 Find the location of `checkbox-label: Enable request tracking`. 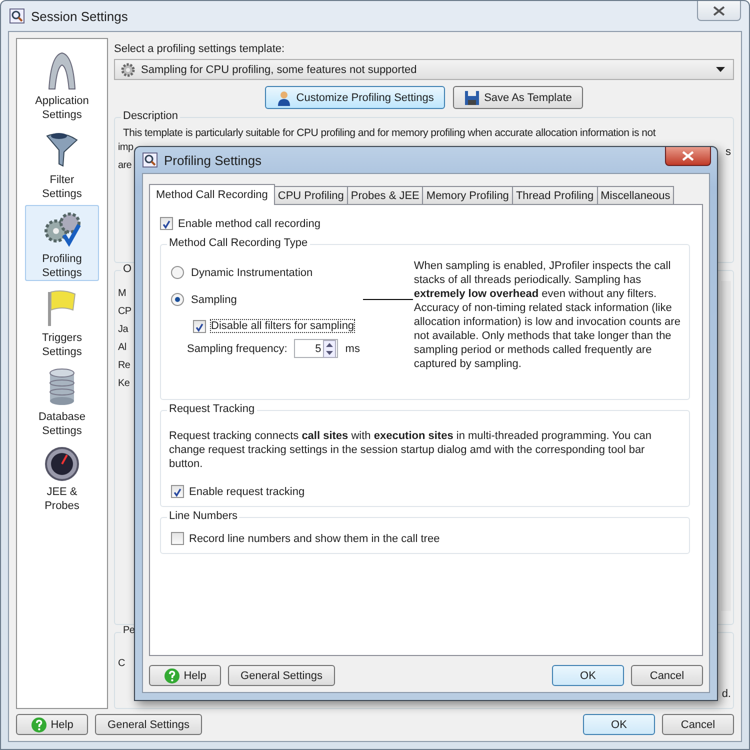

checkbox-label: Enable request tracking is located at coordinates (247, 492).